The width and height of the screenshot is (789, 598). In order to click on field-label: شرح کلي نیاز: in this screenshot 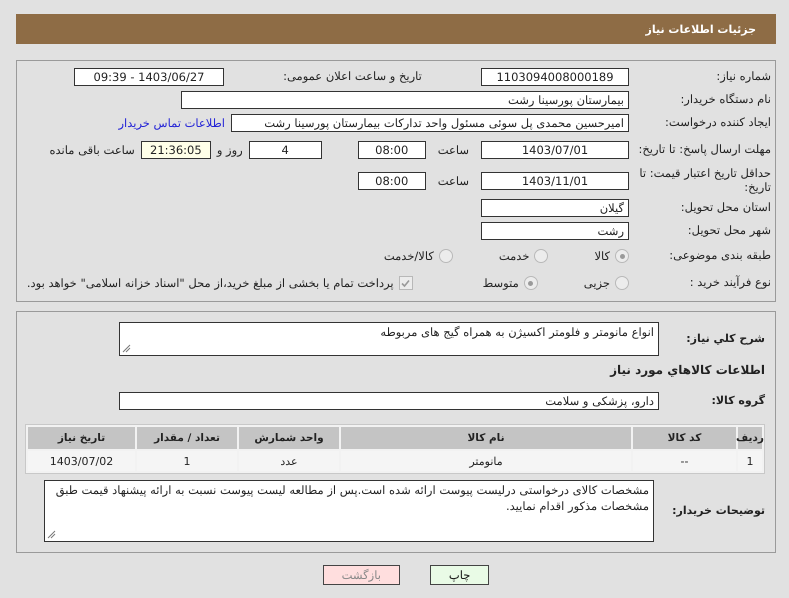, I will do `click(725, 339)`.